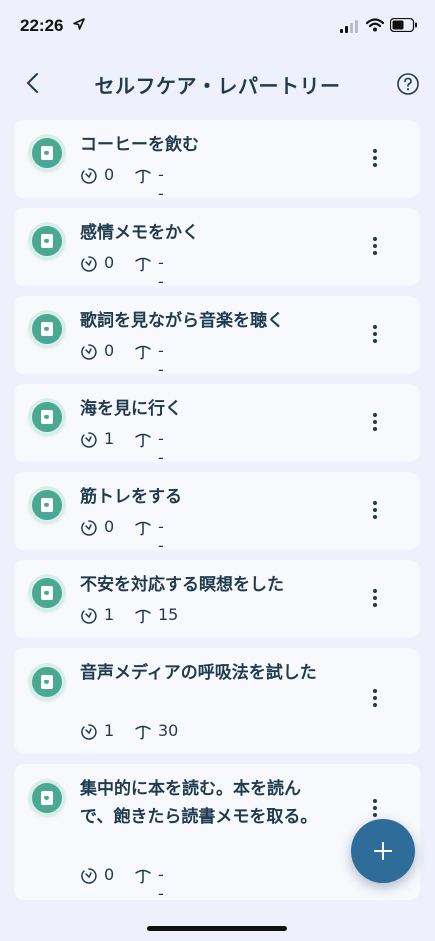 The width and height of the screenshot is (435, 941). What do you see at coordinates (375, 25) in the screenshot?
I see `wifi-icon` at bounding box center [375, 25].